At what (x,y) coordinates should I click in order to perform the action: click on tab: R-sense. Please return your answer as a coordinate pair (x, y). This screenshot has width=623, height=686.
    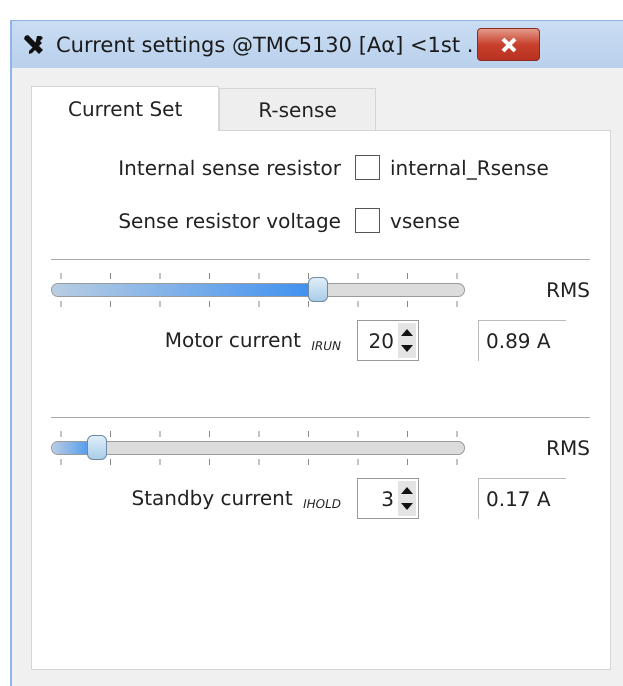
    Looking at the image, I should click on (297, 109).